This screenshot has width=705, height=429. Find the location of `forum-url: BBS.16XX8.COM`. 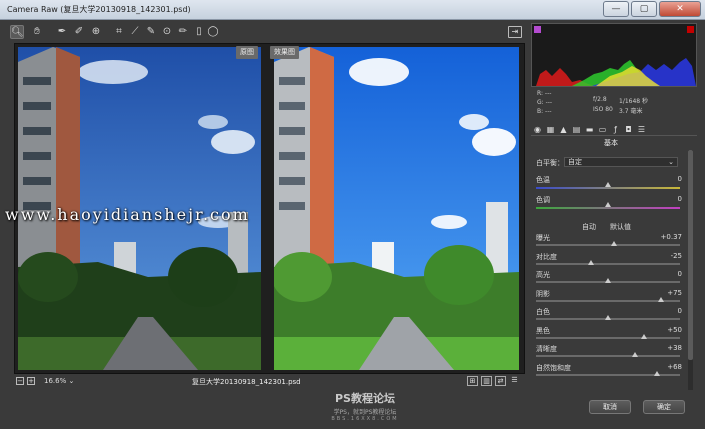

forum-url: BBS.16XX8.COM is located at coordinates (365, 419).